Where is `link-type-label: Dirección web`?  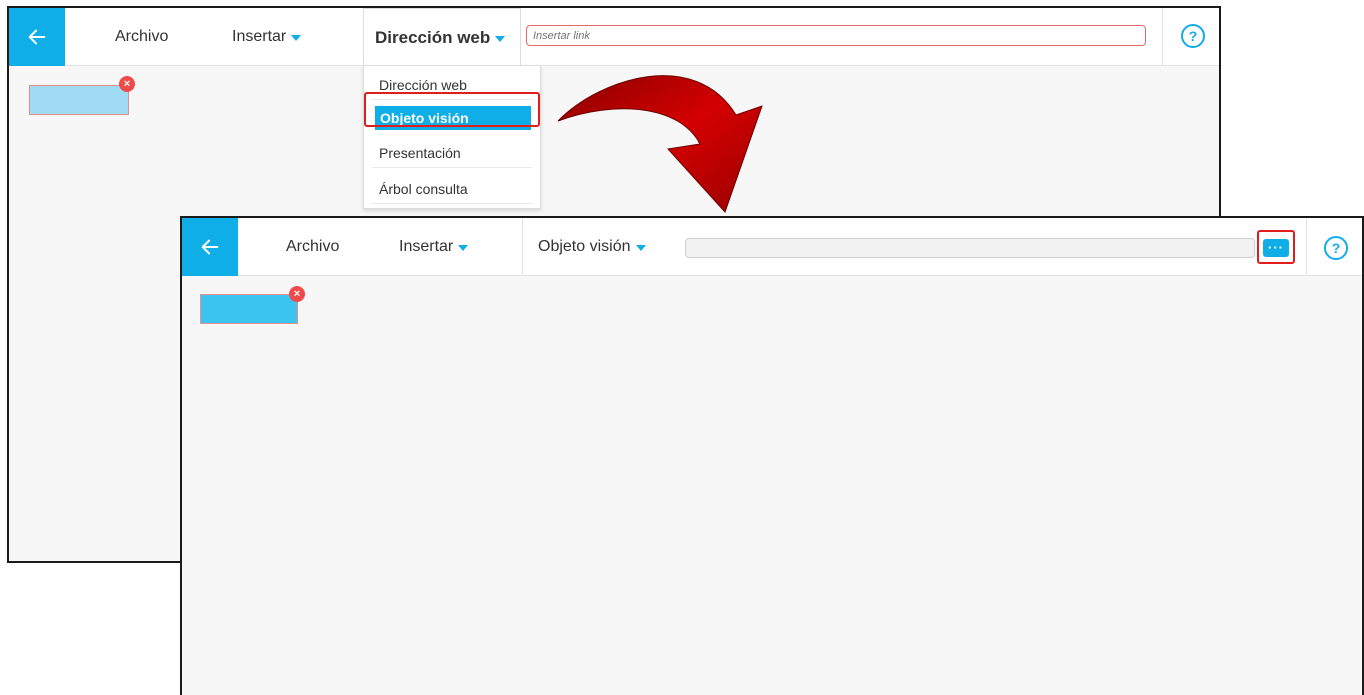 link-type-label: Dirección web is located at coordinates (433, 37).